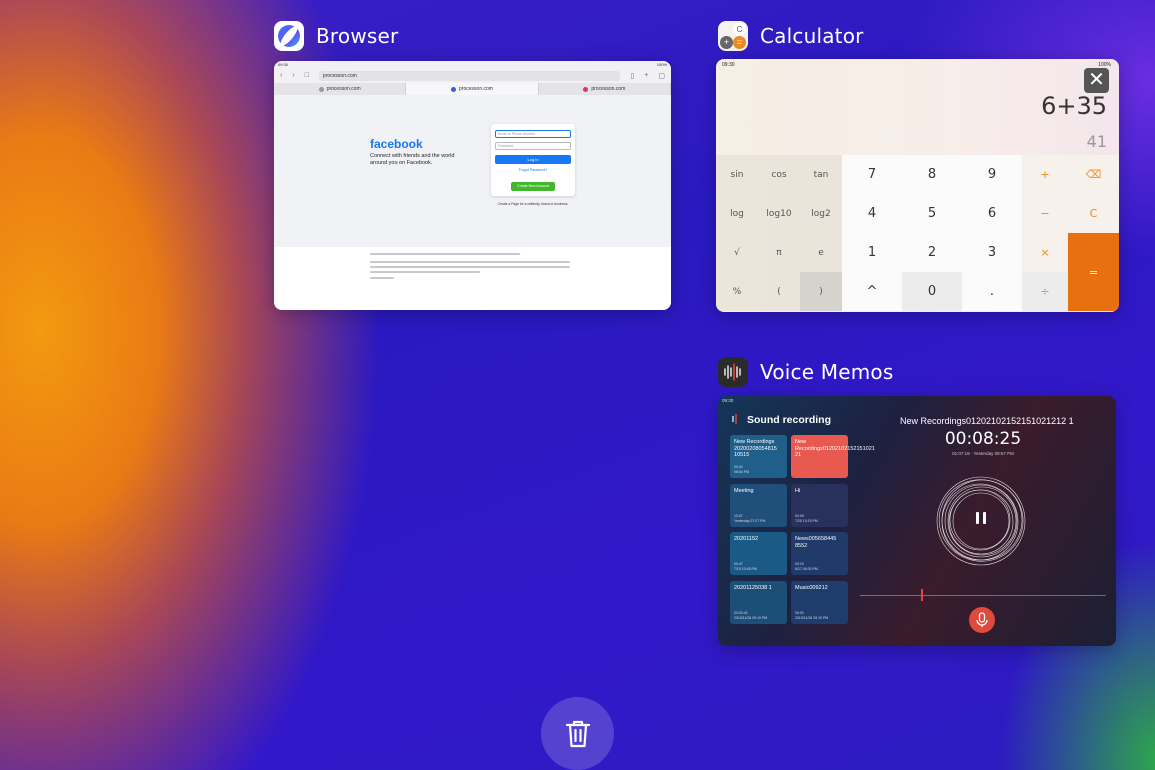 This screenshot has height=770, width=1155. What do you see at coordinates (1045, 213) in the screenshot?
I see `calc-key: −` at bounding box center [1045, 213].